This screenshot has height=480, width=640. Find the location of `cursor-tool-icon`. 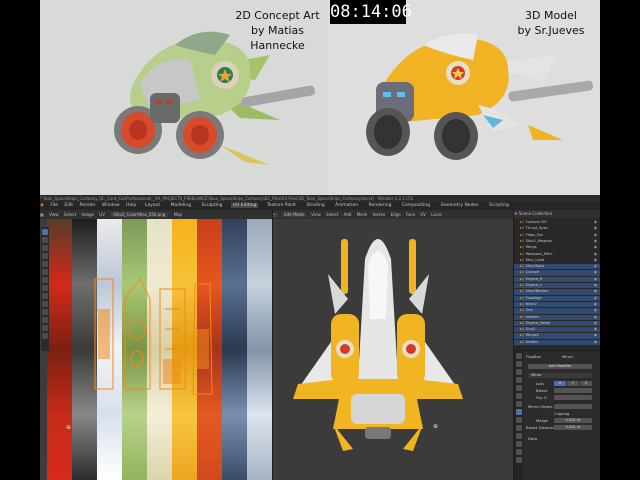

cursor-tool-icon is located at coordinates (45, 239).